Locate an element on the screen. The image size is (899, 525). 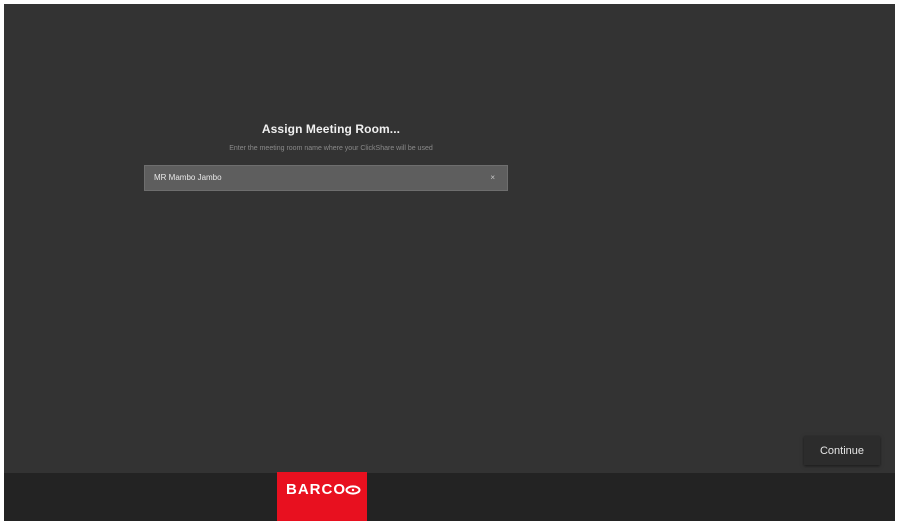
barco-logo: BARCO is located at coordinates (322, 496).